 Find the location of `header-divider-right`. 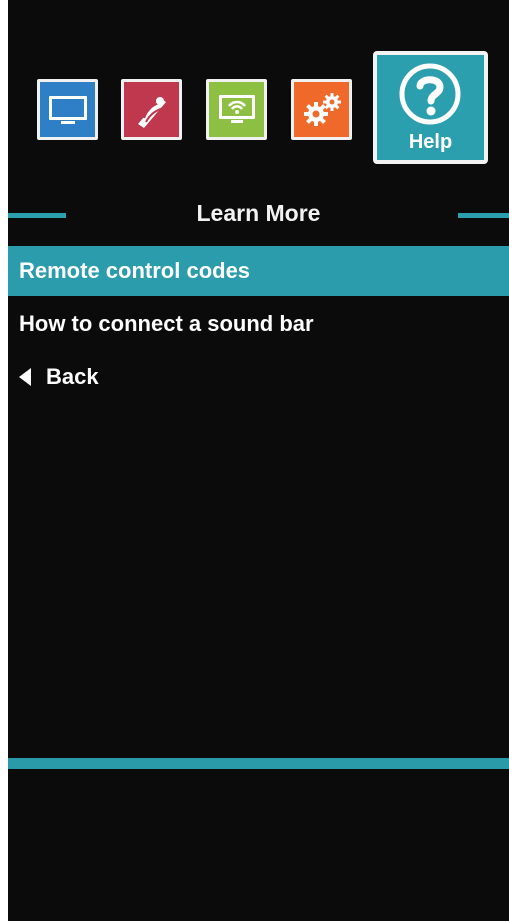

header-divider-right is located at coordinates (483, 215).